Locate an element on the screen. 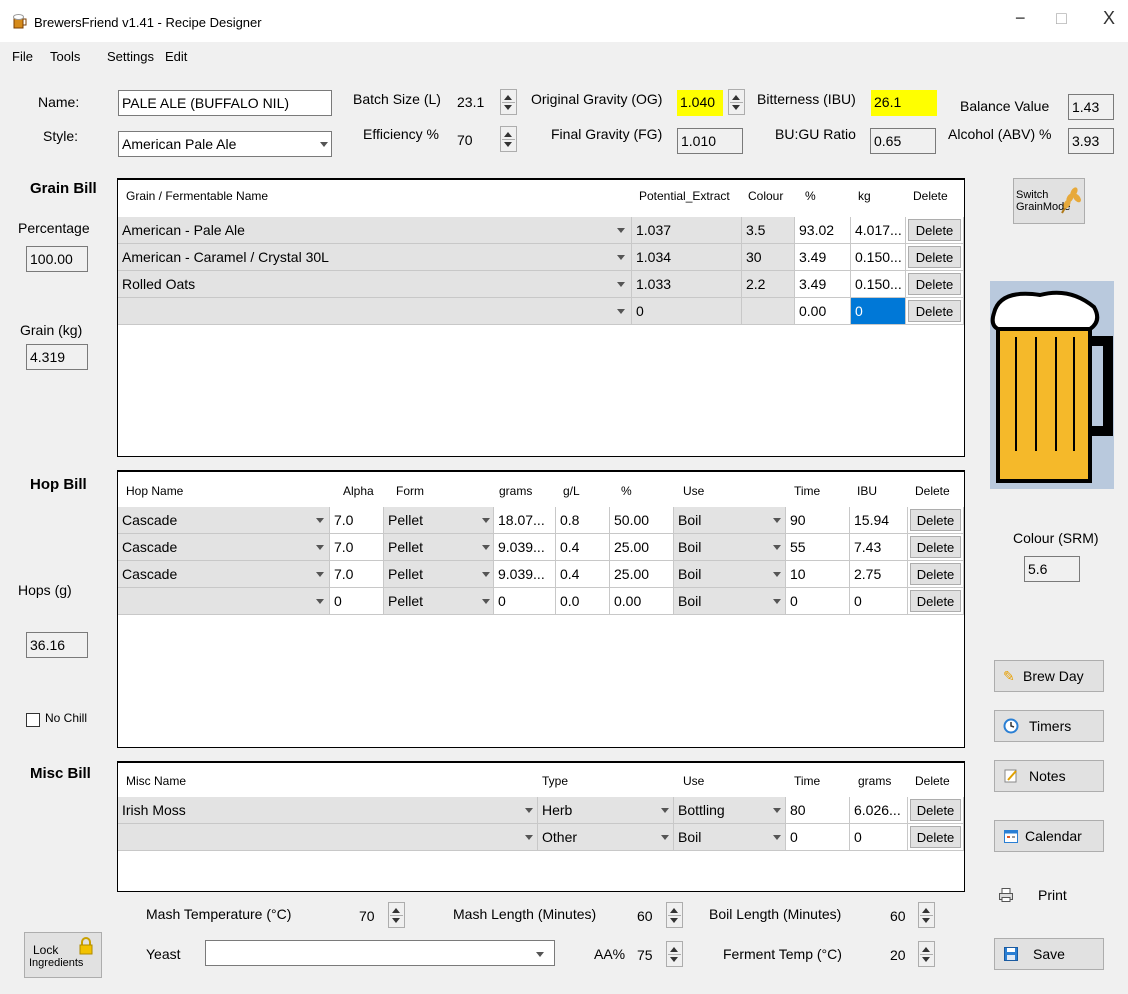  grams-cell: 0 is located at coordinates (879, 837).